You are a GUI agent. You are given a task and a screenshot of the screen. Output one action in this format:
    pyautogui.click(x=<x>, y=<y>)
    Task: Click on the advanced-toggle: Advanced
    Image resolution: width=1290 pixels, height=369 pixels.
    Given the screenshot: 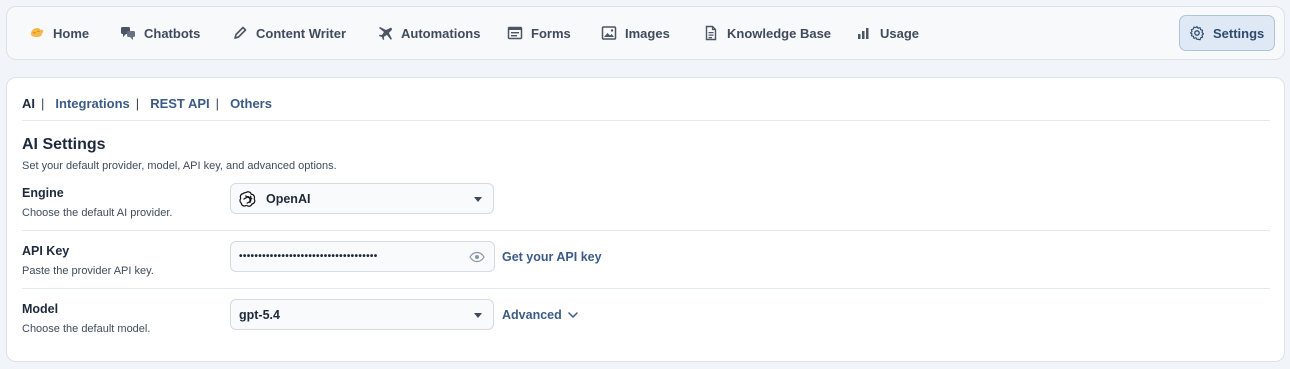 What is the action you would take?
    pyautogui.click(x=540, y=315)
    